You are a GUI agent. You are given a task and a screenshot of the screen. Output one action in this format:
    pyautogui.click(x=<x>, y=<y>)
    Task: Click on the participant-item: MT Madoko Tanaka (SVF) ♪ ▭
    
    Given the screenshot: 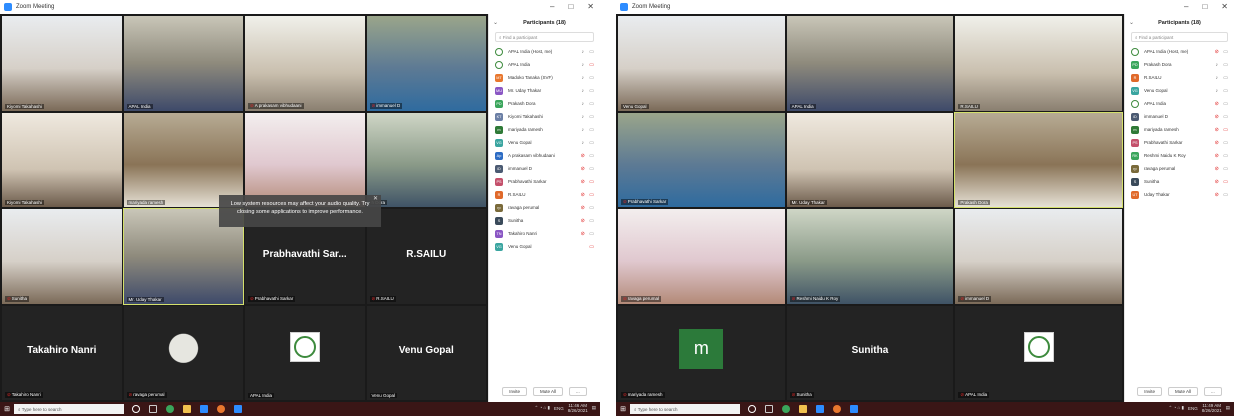 What is the action you would take?
    pyautogui.click(x=544, y=77)
    